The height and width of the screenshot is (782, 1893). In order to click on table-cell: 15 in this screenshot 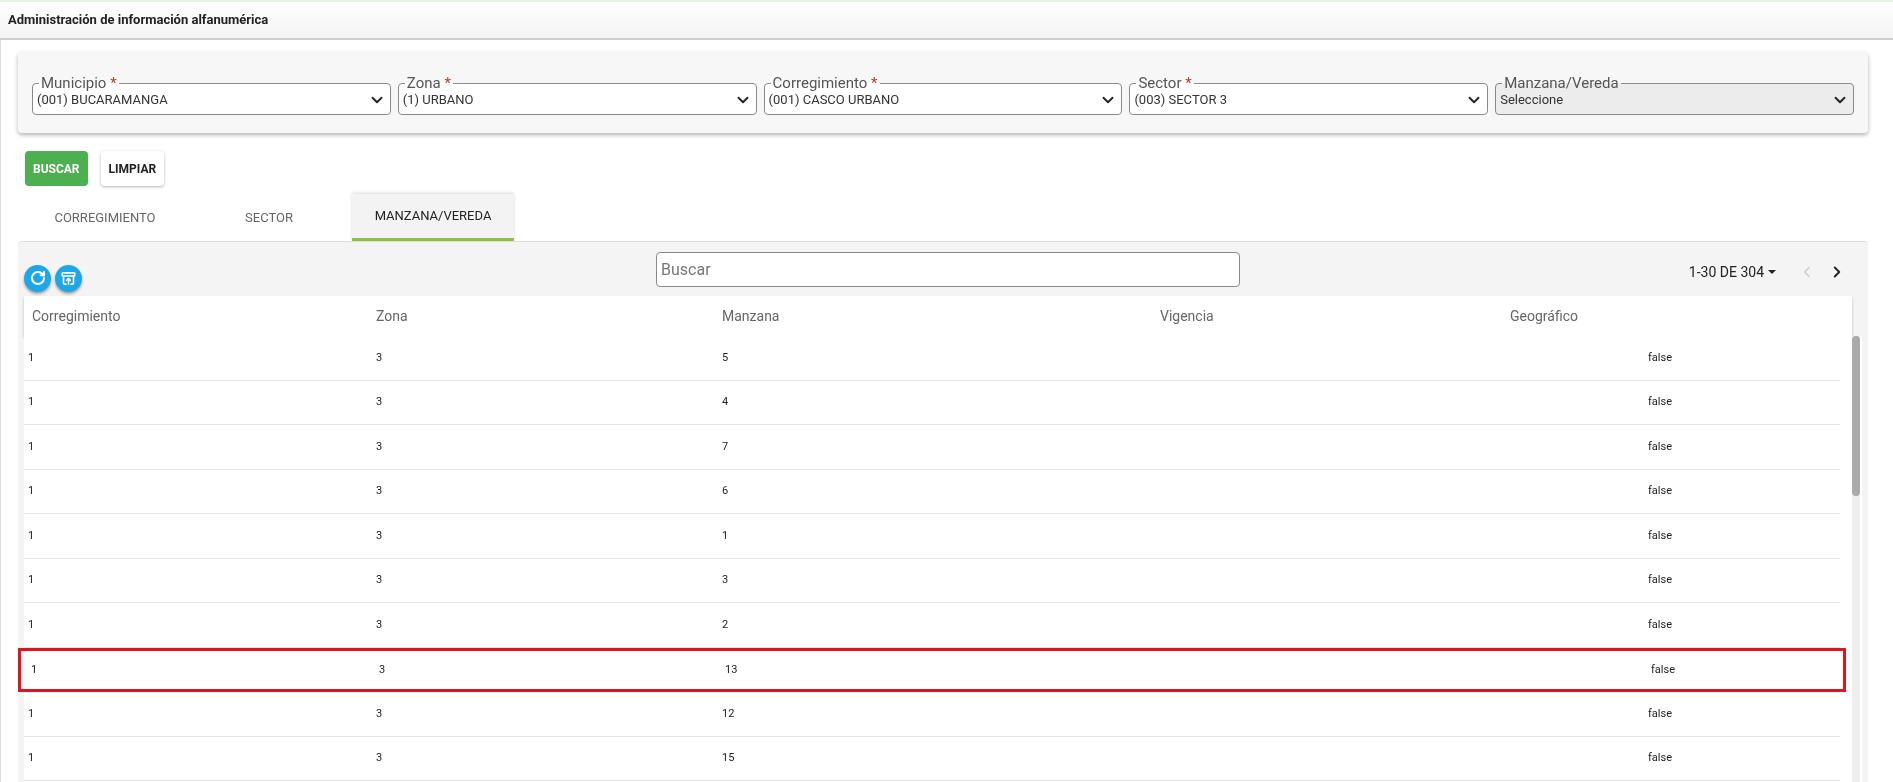, I will do `click(728, 757)`.